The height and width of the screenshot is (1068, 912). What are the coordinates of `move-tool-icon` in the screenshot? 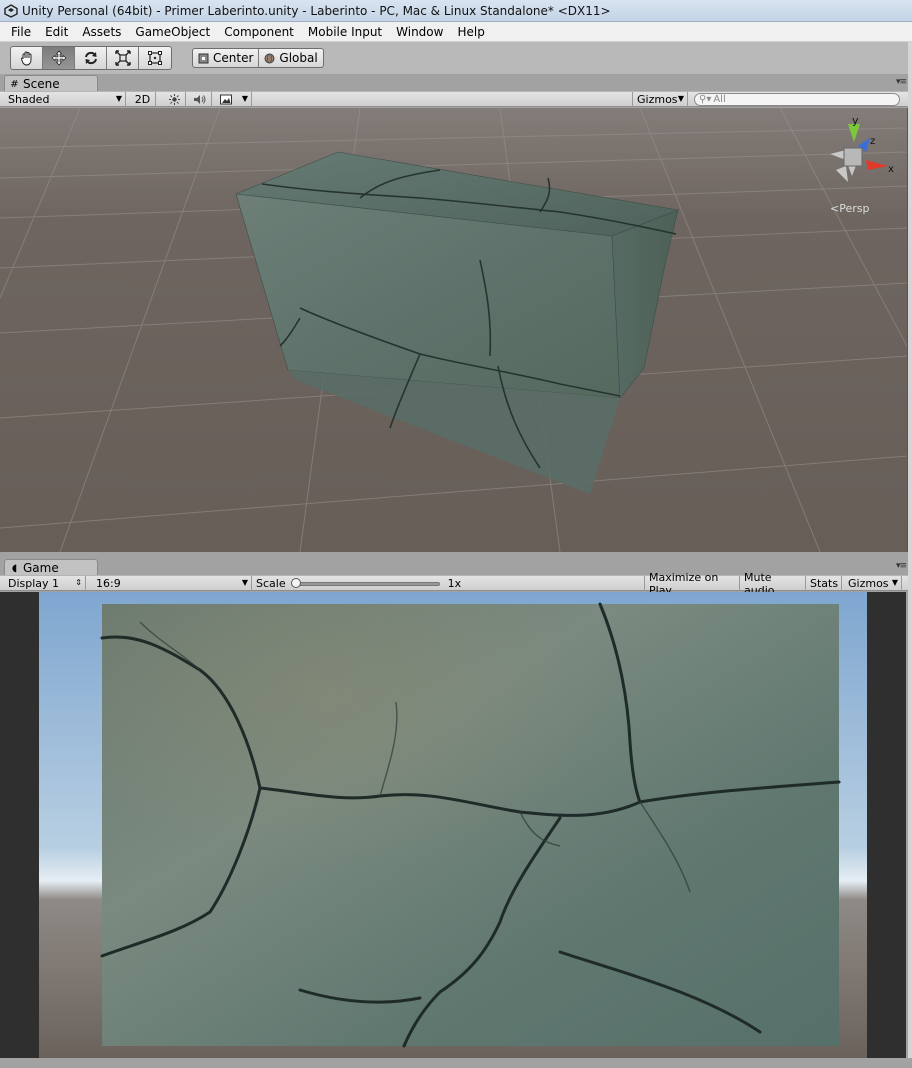 It's located at (58, 58).